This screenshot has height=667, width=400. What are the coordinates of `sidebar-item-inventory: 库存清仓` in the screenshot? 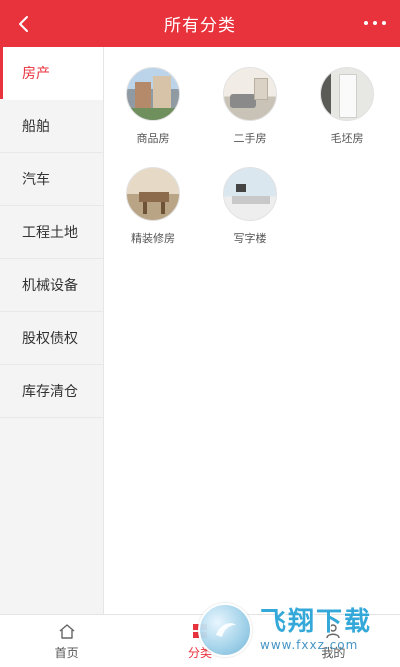 It's located at (51, 391).